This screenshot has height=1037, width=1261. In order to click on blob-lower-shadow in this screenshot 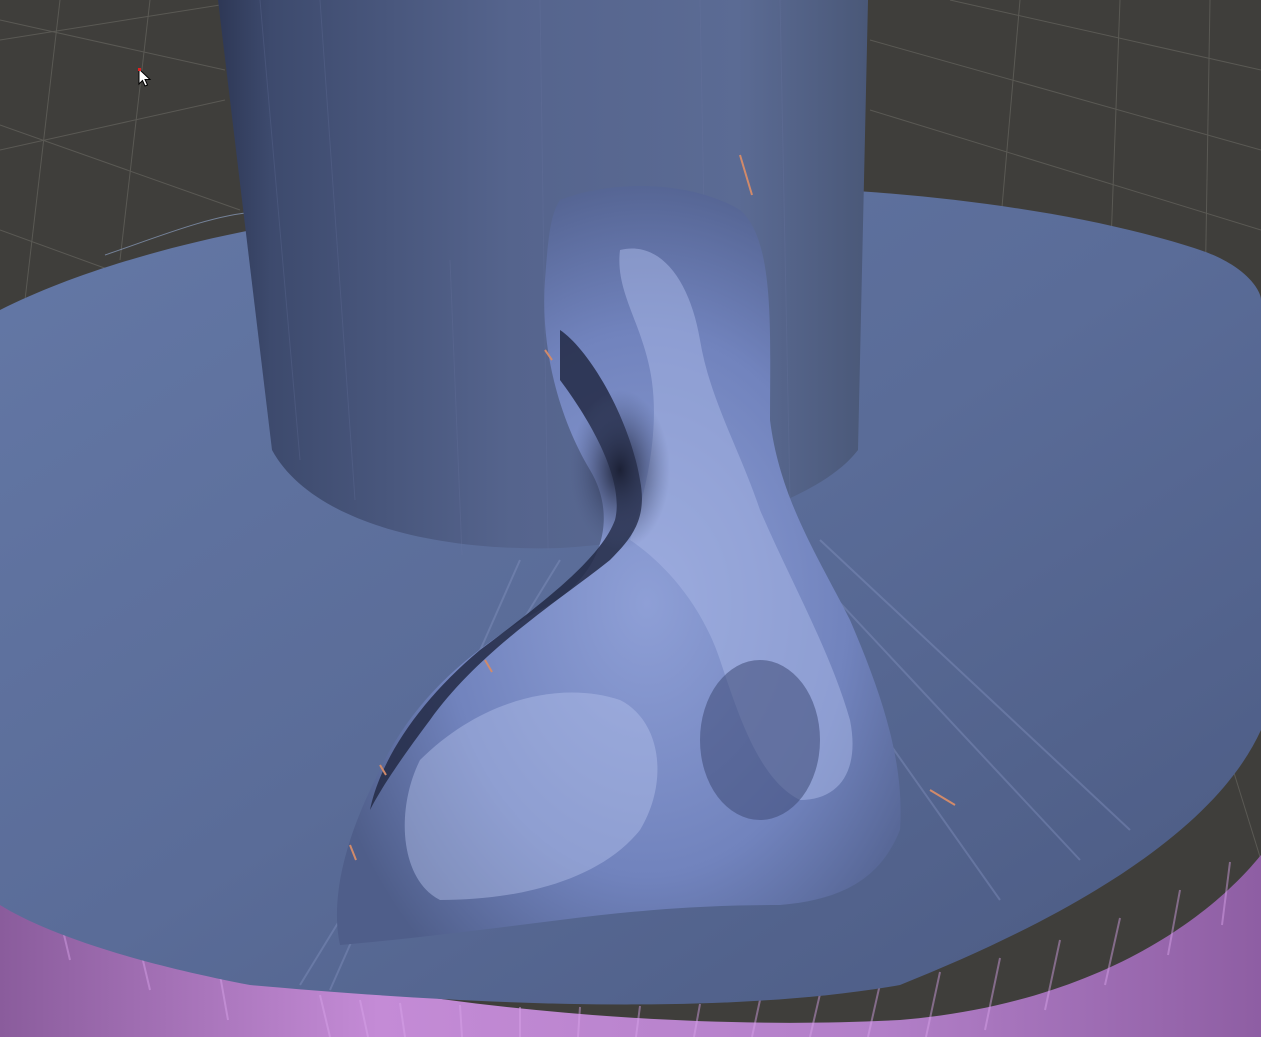, I will do `click(760, 740)`.